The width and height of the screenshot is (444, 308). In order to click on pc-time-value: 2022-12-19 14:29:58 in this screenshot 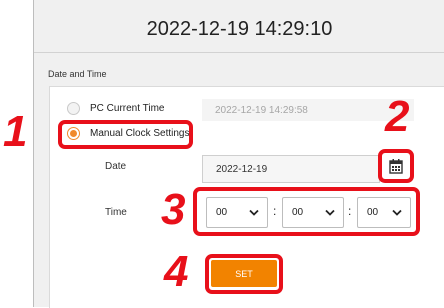, I will do `click(308, 110)`.